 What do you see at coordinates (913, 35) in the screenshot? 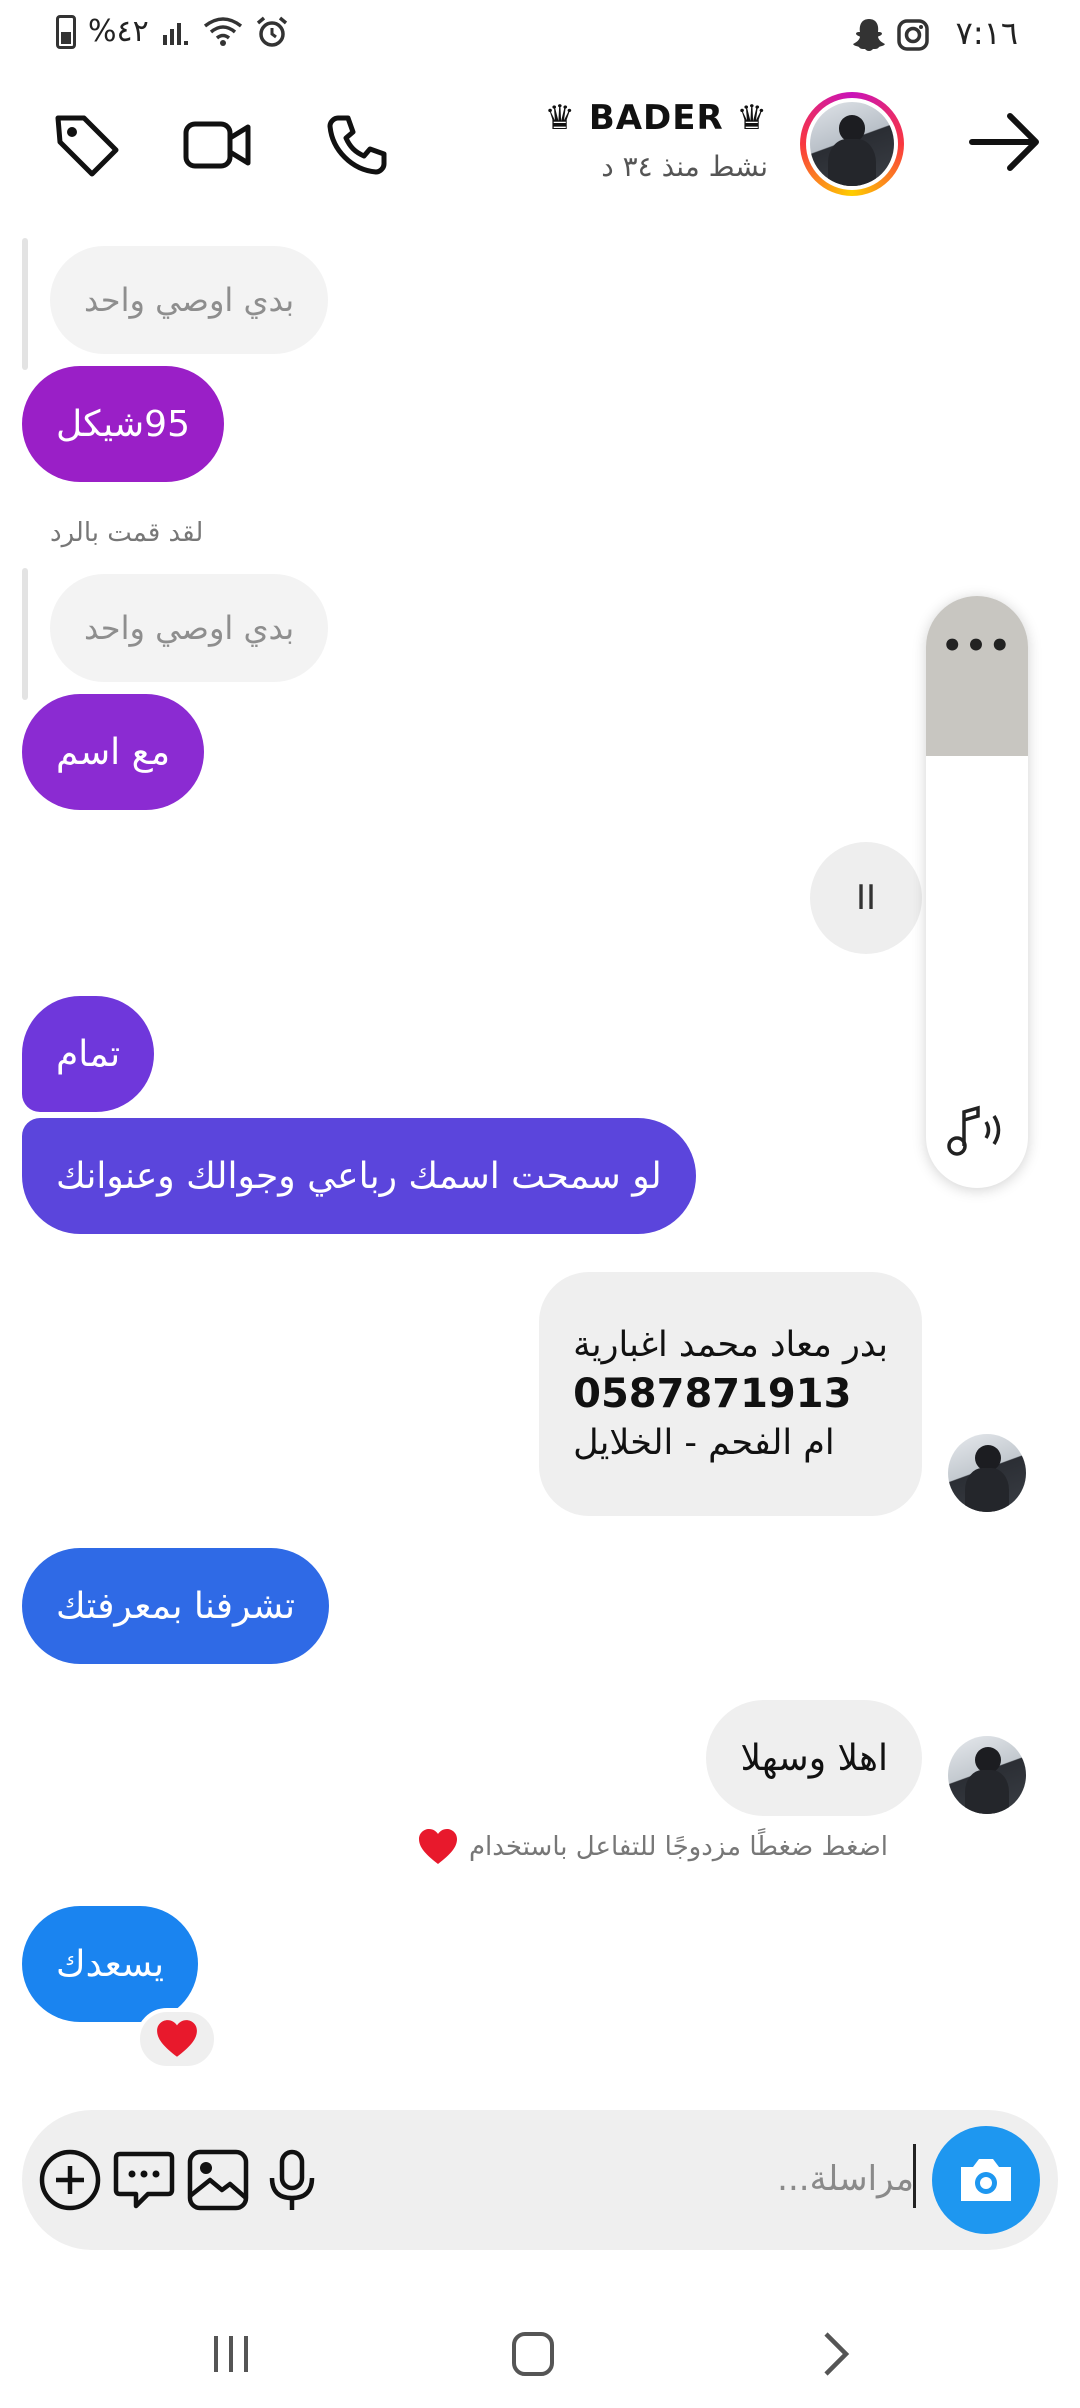
I see `instagram-icon` at bounding box center [913, 35].